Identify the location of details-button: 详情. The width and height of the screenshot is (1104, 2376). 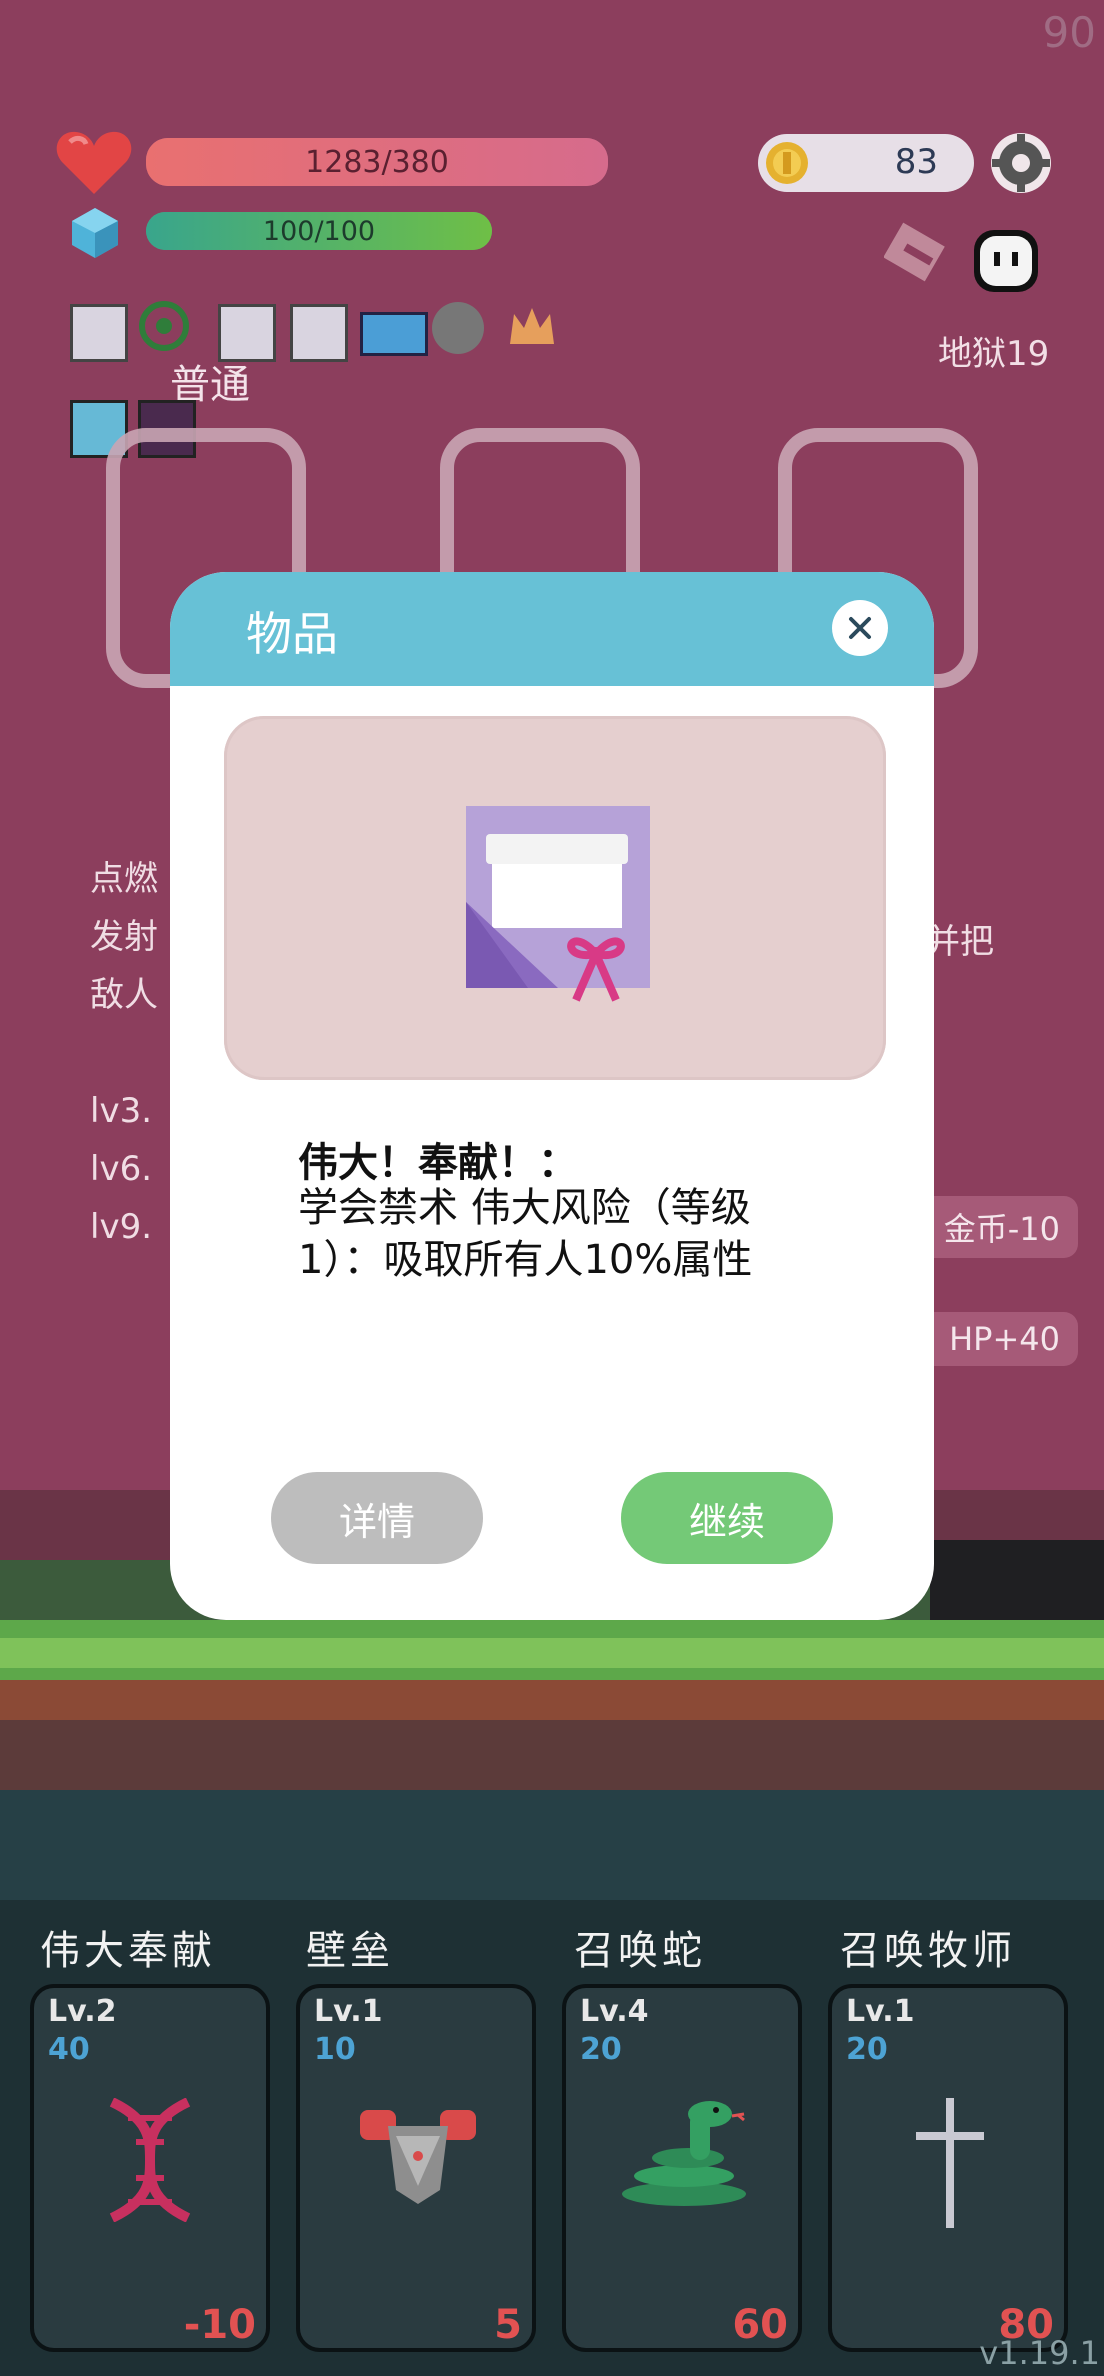
(377, 1518).